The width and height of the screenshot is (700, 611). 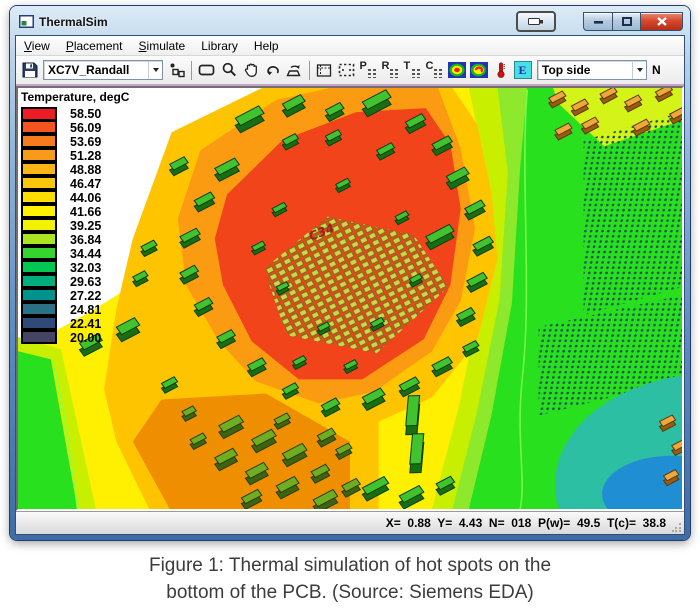 I want to click on legend-entry: 48.88, so click(x=75, y=169).